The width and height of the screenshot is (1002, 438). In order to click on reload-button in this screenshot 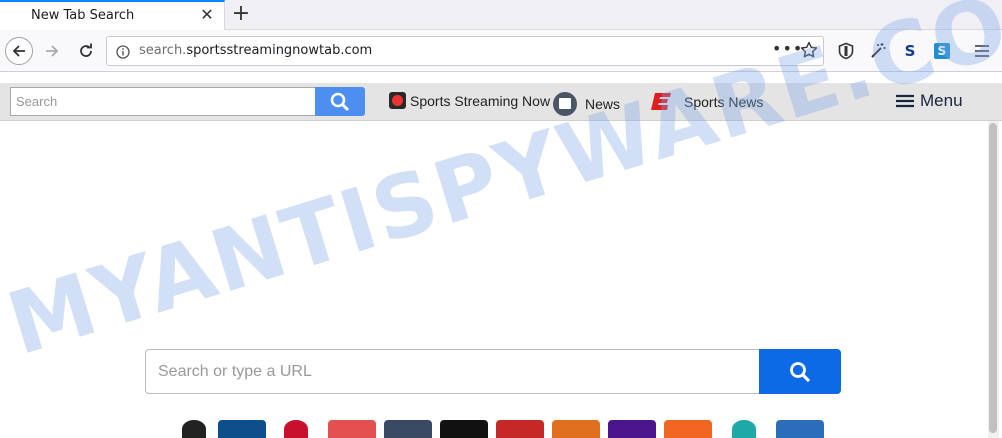, I will do `click(86, 51)`.